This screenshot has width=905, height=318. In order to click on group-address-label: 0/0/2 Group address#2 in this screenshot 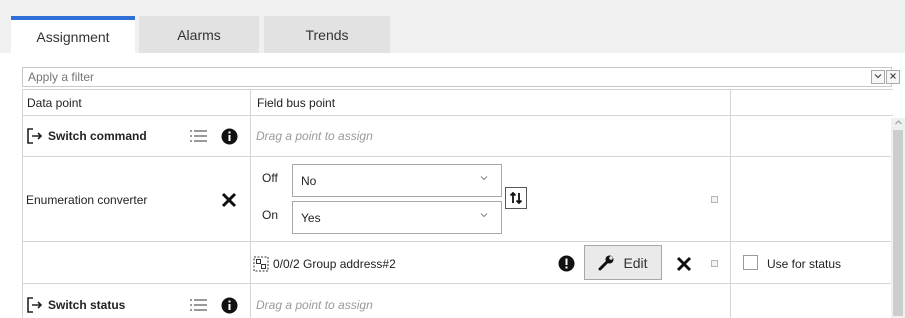, I will do `click(334, 264)`.